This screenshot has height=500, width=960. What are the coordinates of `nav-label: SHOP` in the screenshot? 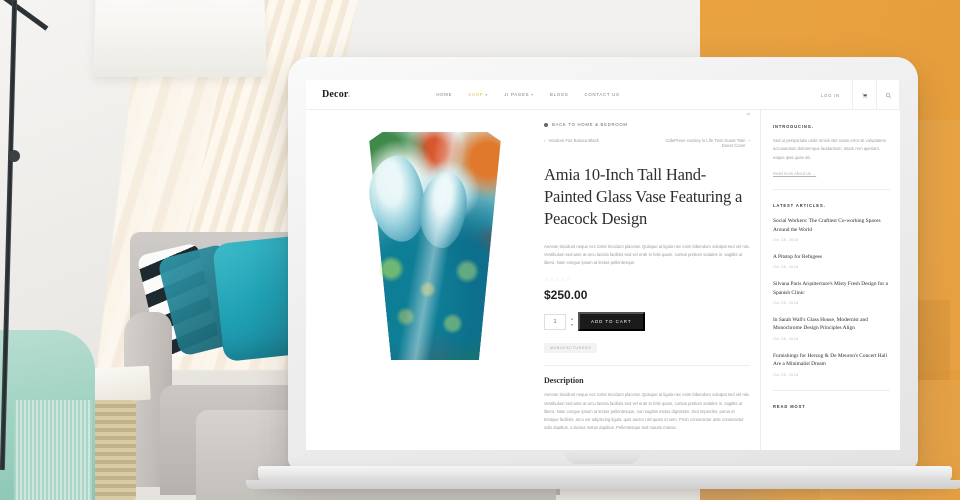 It's located at (476, 94).